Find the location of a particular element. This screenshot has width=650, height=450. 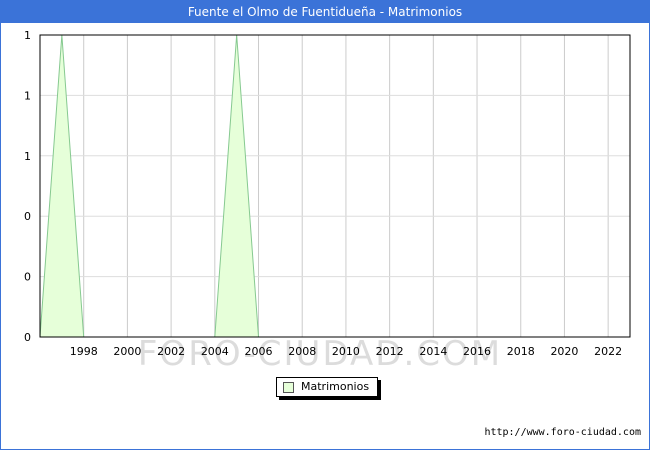

x-tick-label: 1998 is located at coordinates (84, 351).